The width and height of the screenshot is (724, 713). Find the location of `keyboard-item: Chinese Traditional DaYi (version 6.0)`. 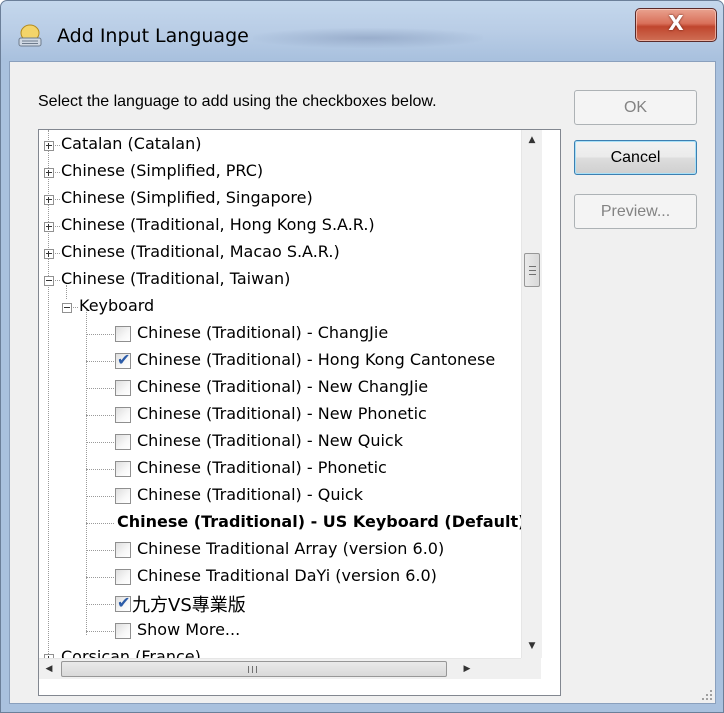

keyboard-item: Chinese Traditional DaYi (version 6.0) is located at coordinates (280, 577).